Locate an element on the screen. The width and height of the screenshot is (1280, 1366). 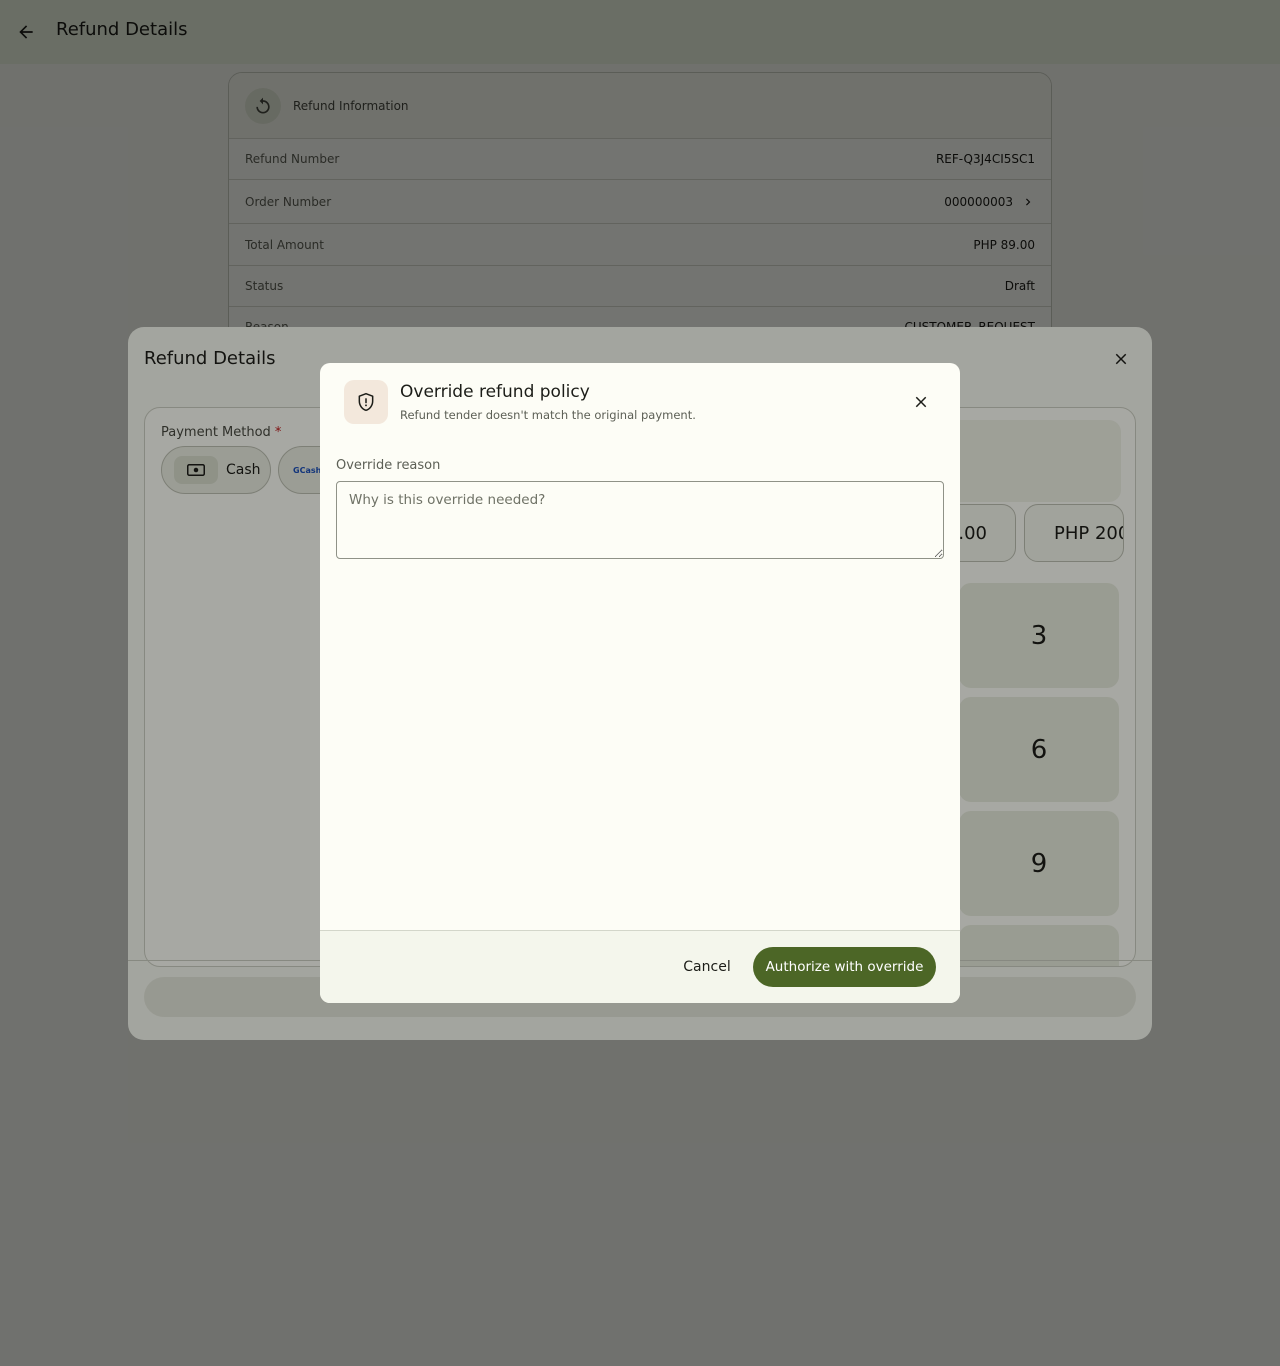
cancel-button: Cancel is located at coordinates (707, 967).